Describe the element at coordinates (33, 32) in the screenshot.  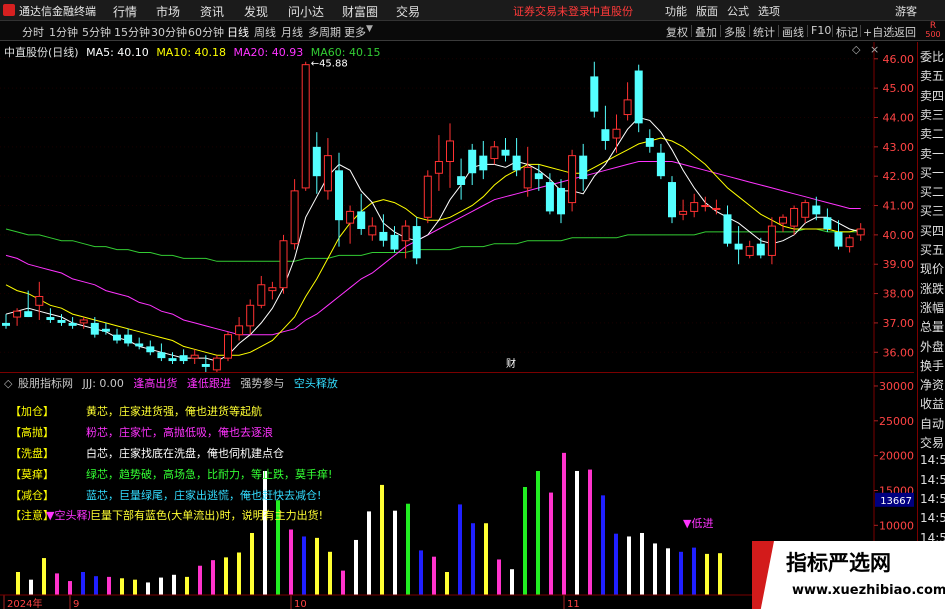
I see `tab-intraday: 分时` at that location.